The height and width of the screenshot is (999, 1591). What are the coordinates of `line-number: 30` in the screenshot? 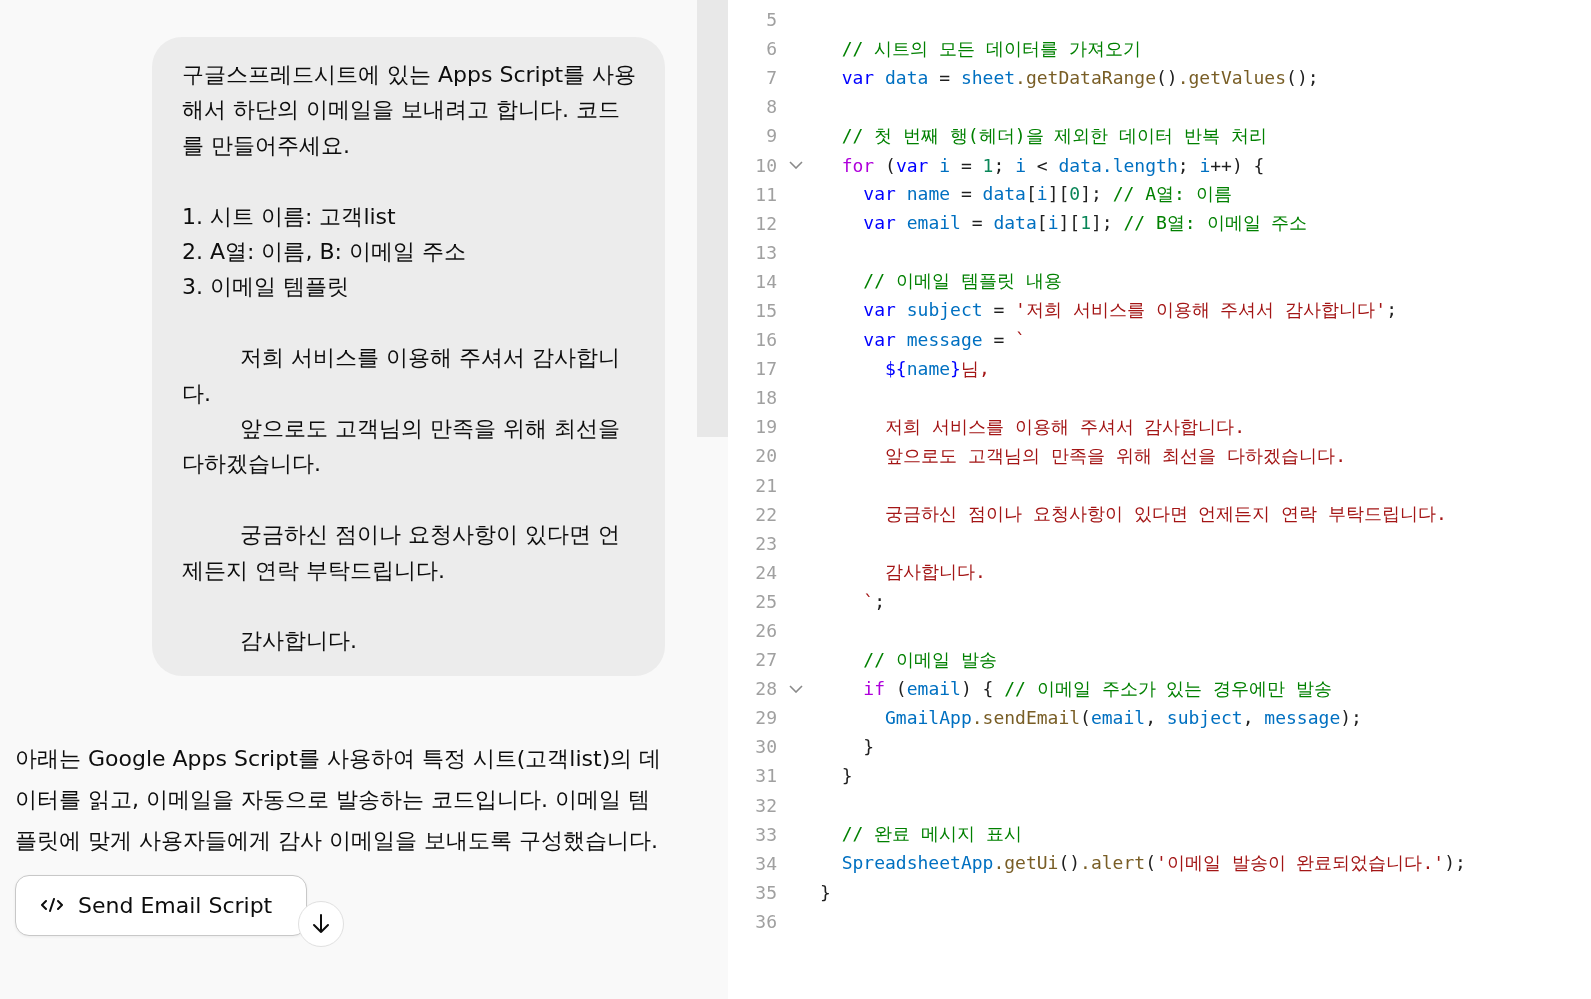 It's located at (765, 747).